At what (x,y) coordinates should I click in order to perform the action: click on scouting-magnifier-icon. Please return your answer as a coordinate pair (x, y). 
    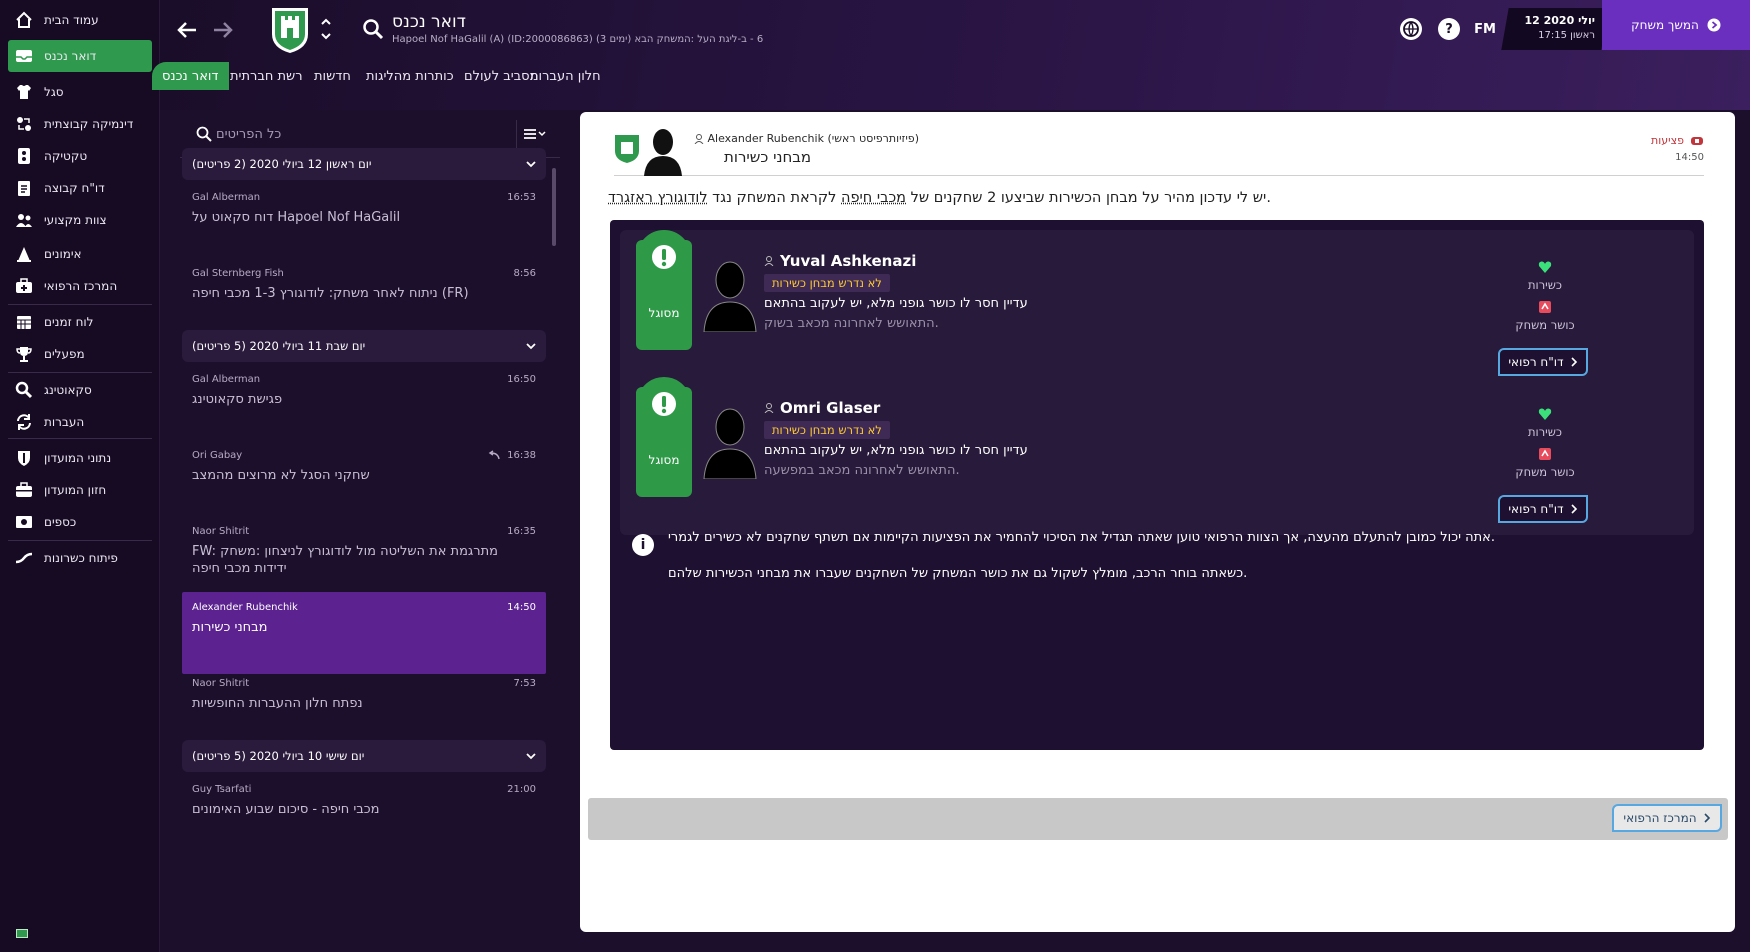
    Looking at the image, I should click on (24, 390).